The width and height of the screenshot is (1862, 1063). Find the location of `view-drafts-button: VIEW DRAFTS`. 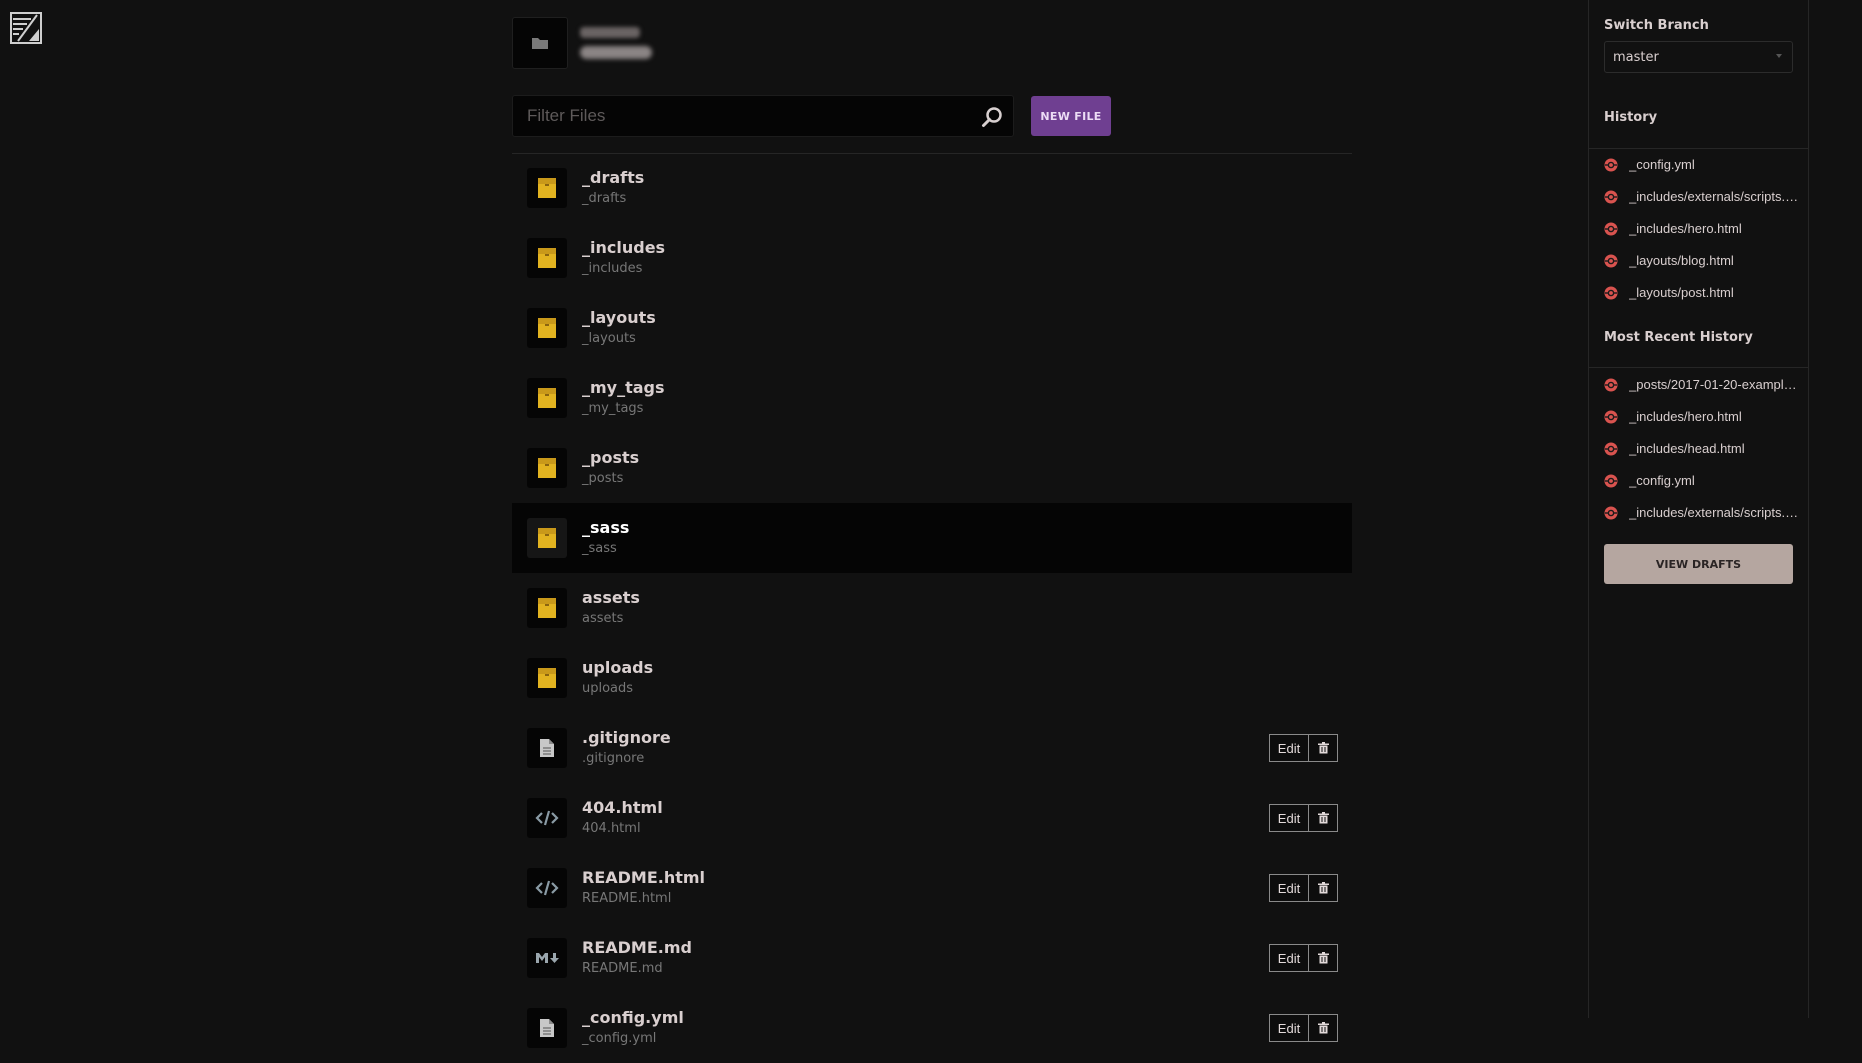

view-drafts-button: VIEW DRAFTS is located at coordinates (1698, 564).